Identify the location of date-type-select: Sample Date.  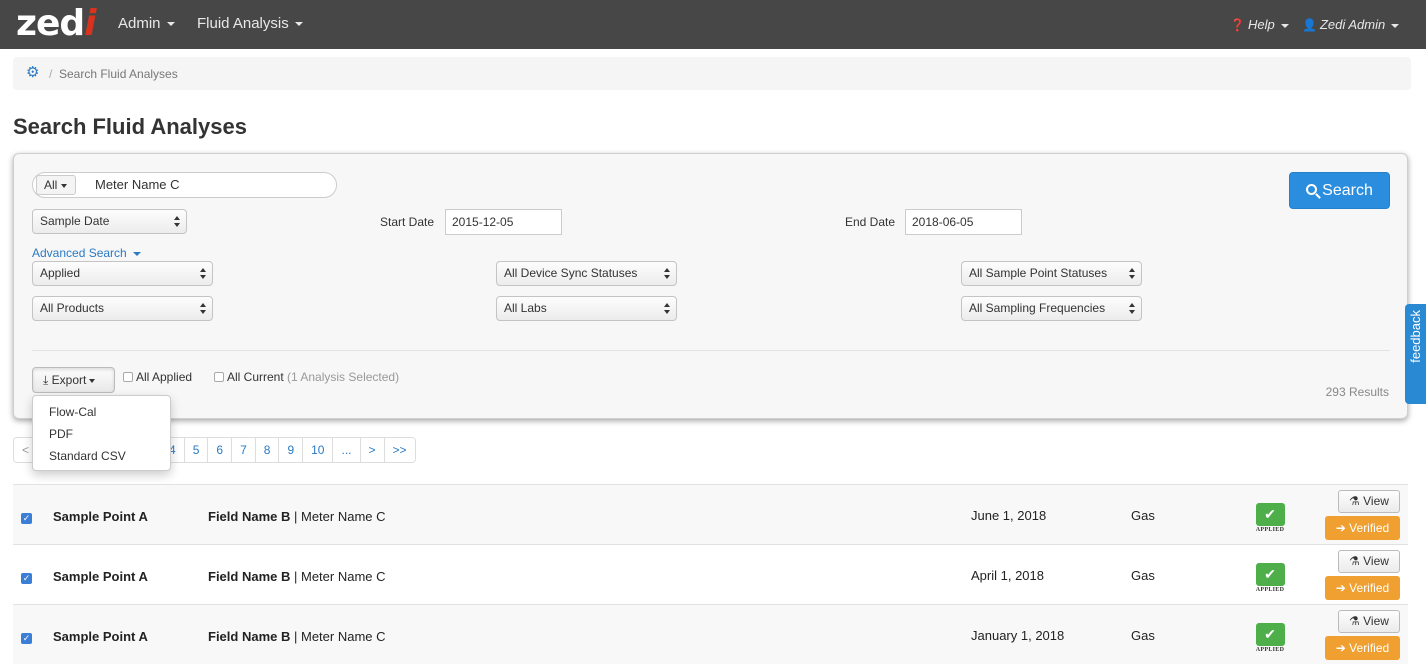
(109, 221).